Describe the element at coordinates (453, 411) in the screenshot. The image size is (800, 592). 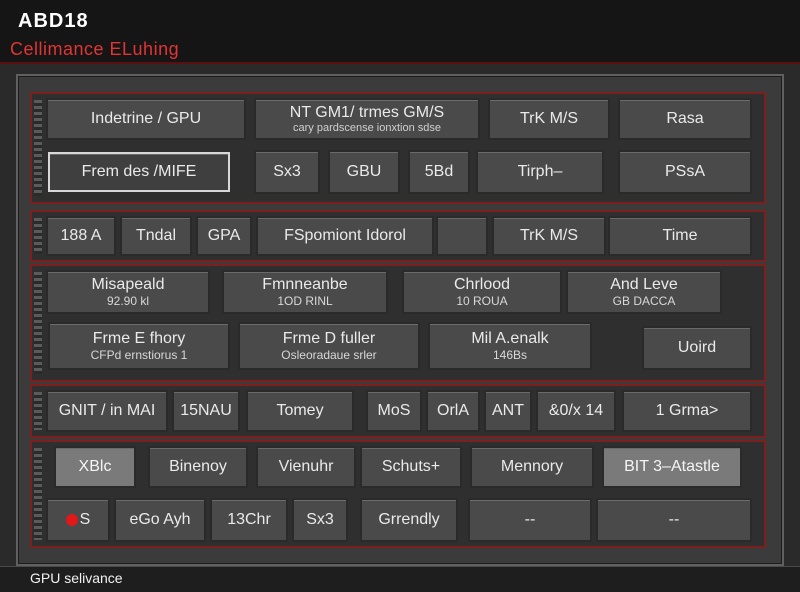
I see `cell-orla: OrlA` at that location.